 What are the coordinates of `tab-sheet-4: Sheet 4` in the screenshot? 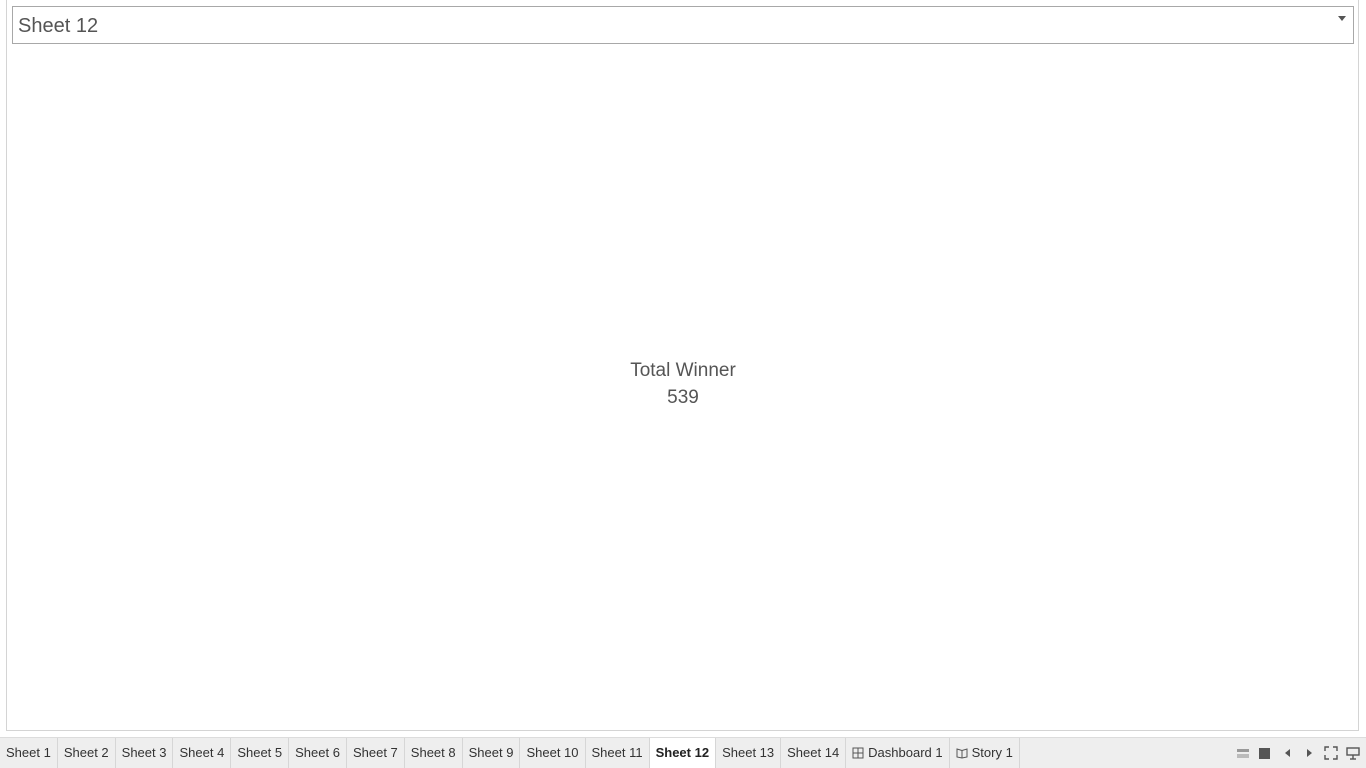 It's located at (202, 753).